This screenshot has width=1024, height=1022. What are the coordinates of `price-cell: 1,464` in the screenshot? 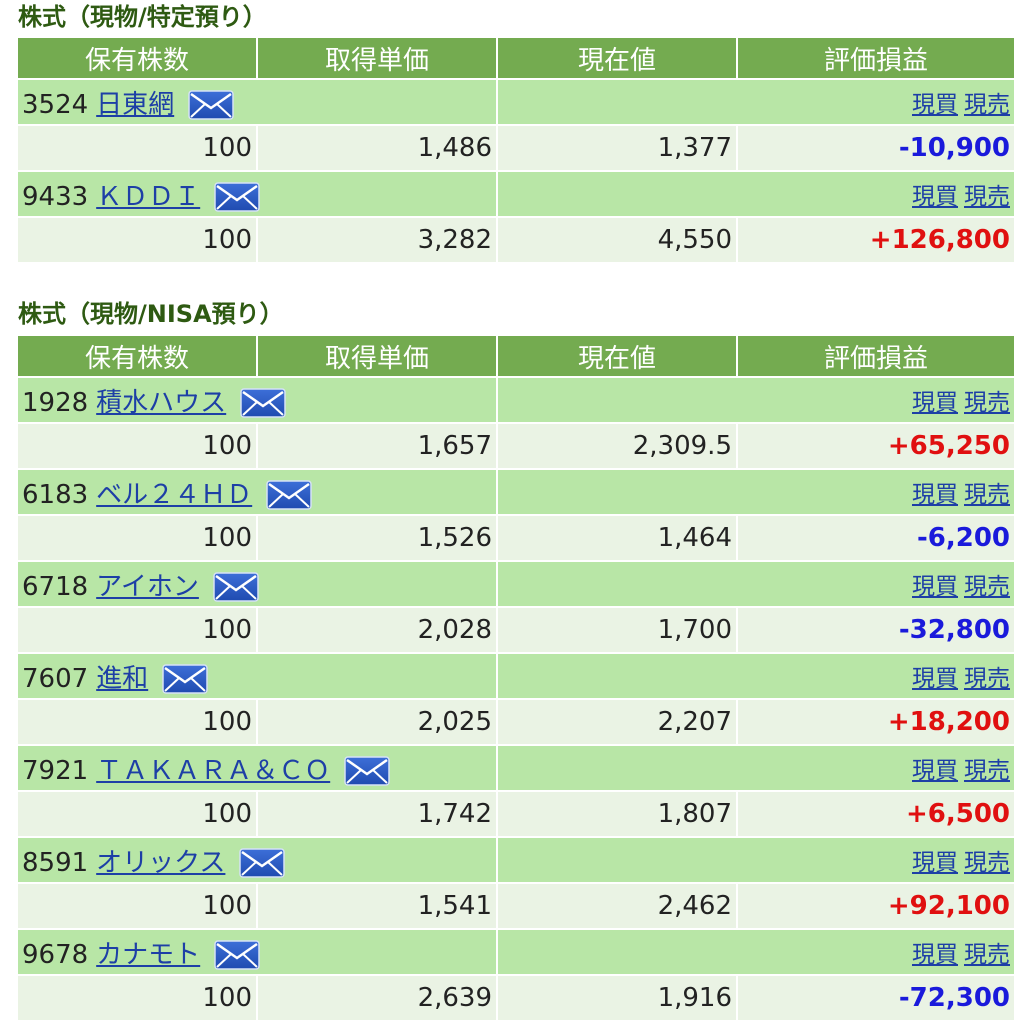 It's located at (617, 538).